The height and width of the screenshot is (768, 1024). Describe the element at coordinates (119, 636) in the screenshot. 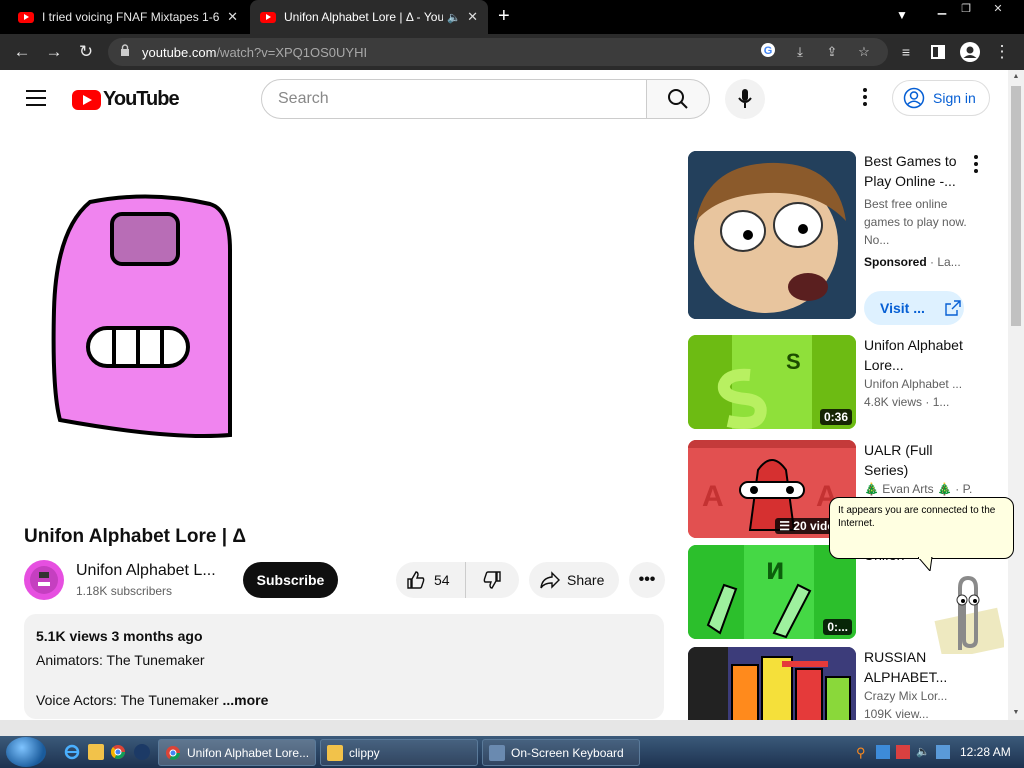

I see `view-count-date: 5.1K views 3 months ago` at that location.